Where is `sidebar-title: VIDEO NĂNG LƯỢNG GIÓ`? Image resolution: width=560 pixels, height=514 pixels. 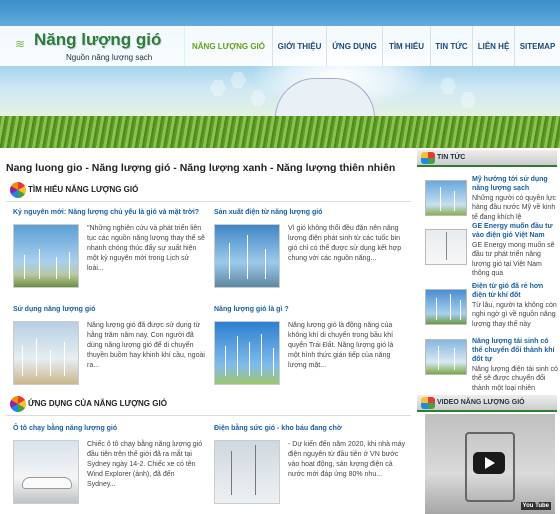
sidebar-title: VIDEO NĂNG LƯỢNG GIÓ is located at coordinates (481, 402).